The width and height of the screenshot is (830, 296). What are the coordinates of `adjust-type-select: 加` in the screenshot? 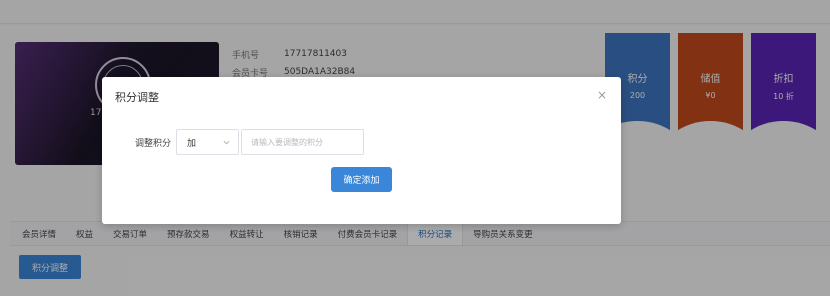 It's located at (207, 142).